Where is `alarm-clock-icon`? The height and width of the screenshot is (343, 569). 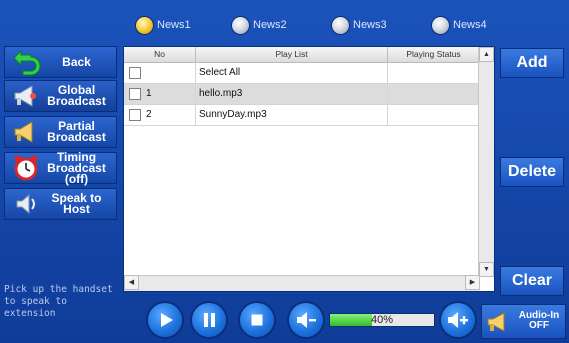 alarm-clock-icon is located at coordinates (26, 168).